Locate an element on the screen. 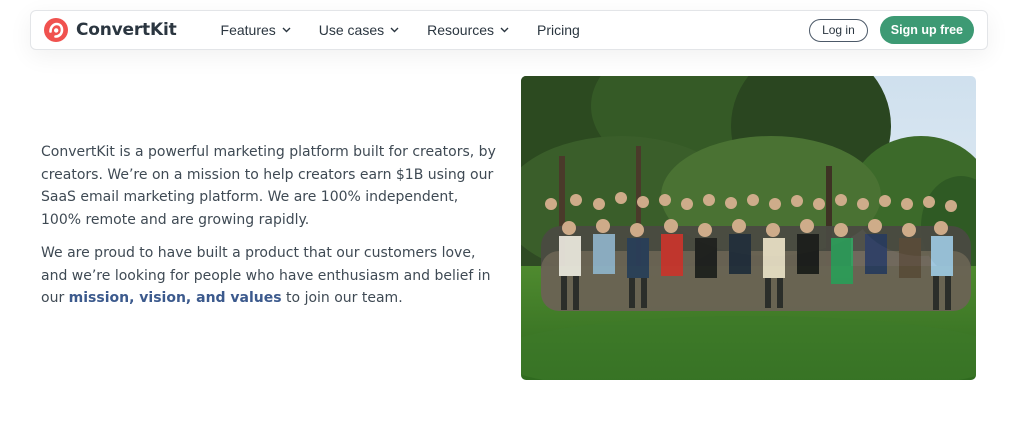 This screenshot has width=1012, height=436. signup-button: Sign up free is located at coordinates (926, 30).